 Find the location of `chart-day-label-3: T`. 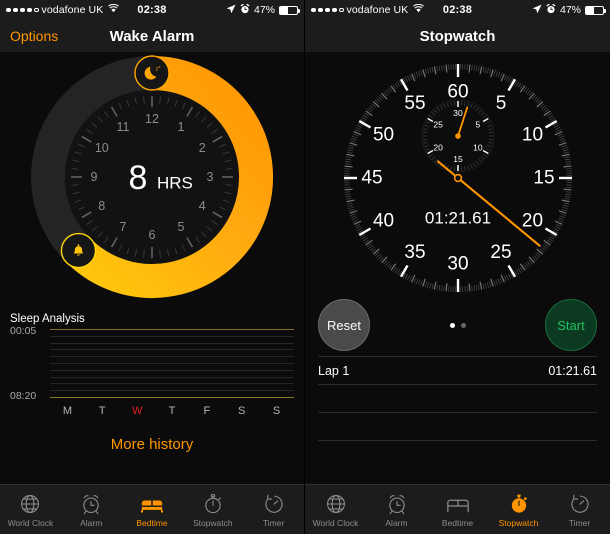

chart-day-label-3: T is located at coordinates (172, 411).